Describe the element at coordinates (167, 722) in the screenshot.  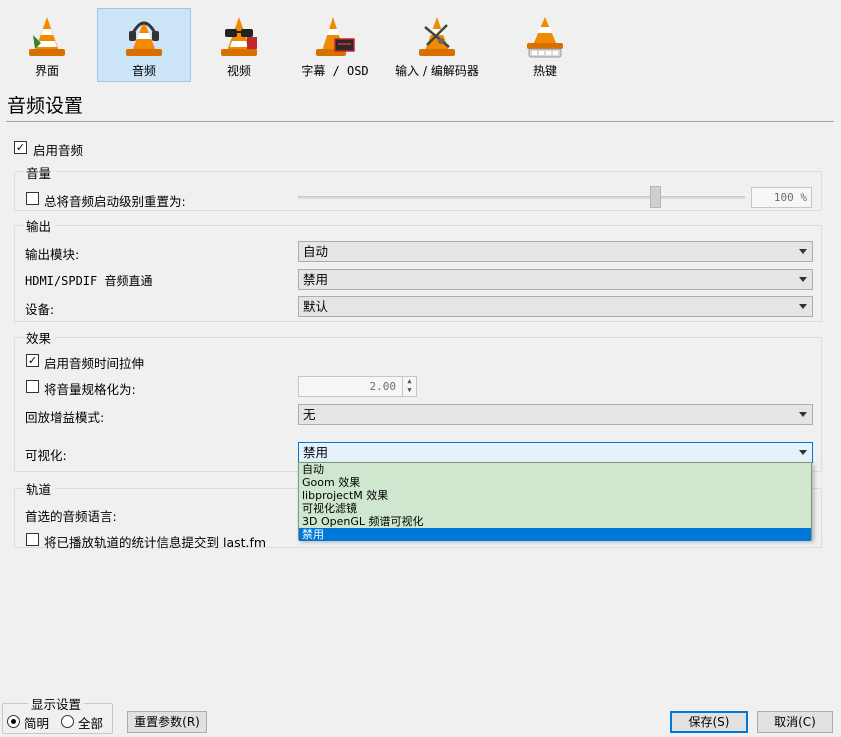
I see `reset-preferences-button: 重置参数(R)` at that location.